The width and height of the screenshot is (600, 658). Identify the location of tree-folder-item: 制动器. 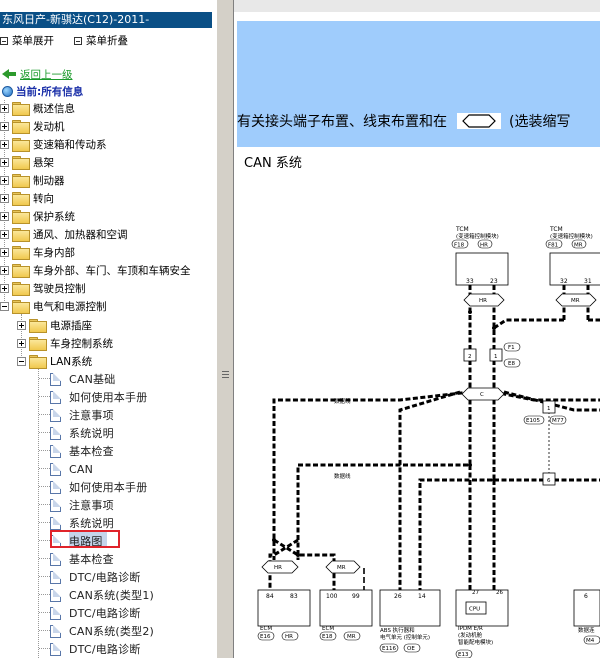
(32, 180).